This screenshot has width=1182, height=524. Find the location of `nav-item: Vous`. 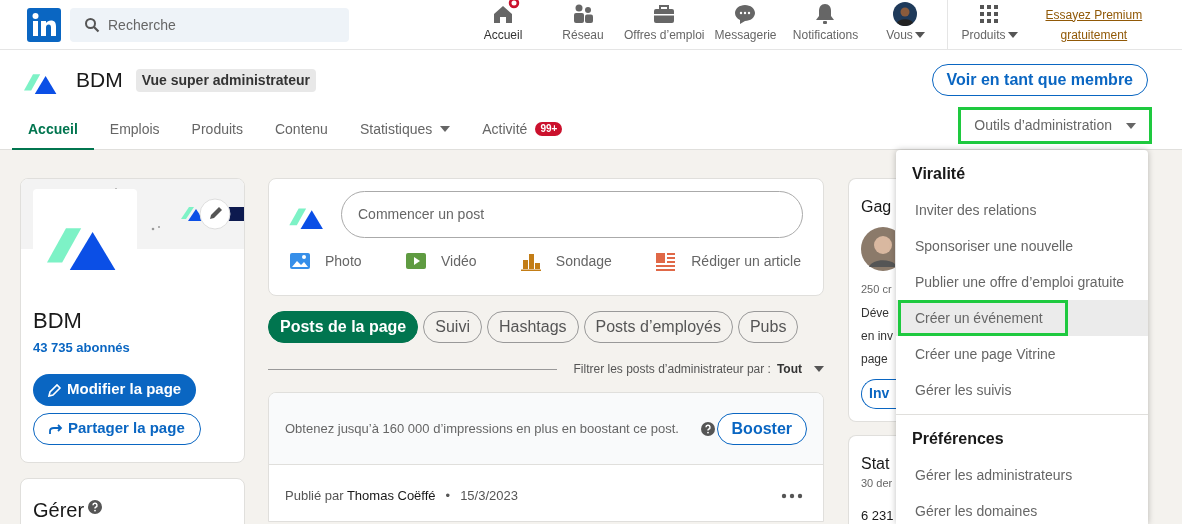

nav-item: Vous is located at coordinates (905, 24).